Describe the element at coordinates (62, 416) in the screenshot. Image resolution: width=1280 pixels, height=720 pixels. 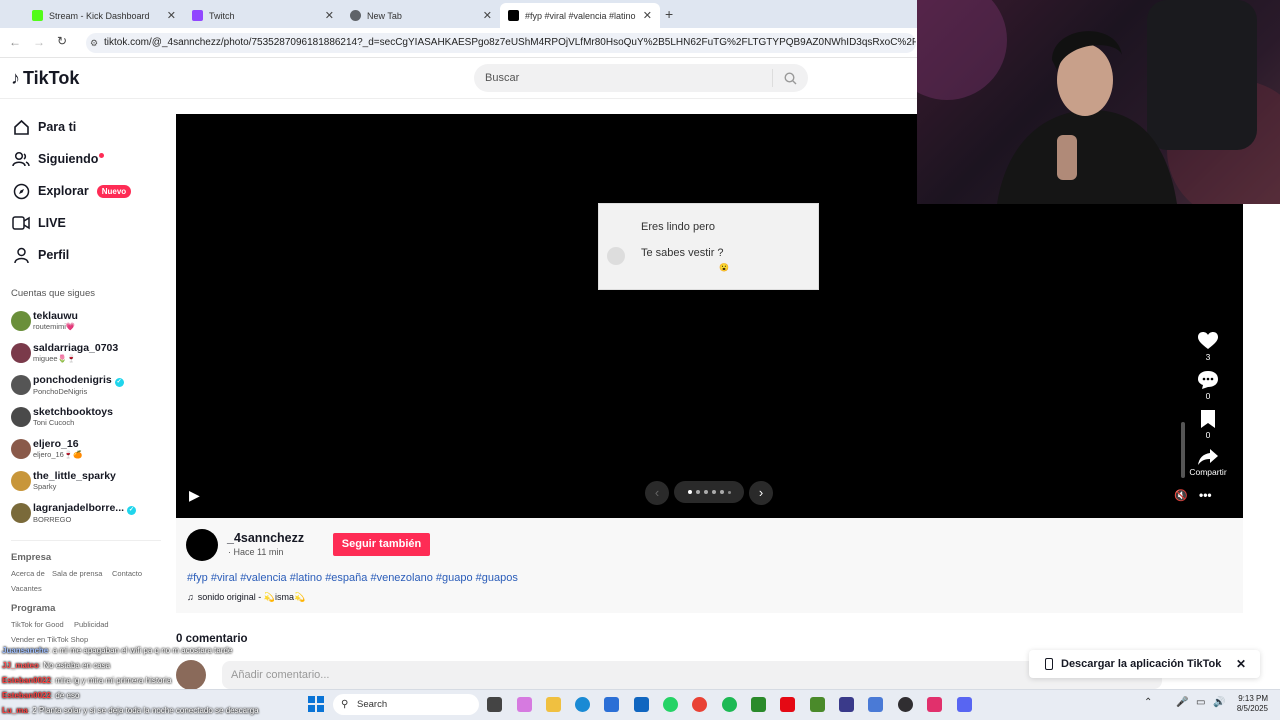
I see `followed-account: sketchbooktoys Toni Cucoch` at that location.